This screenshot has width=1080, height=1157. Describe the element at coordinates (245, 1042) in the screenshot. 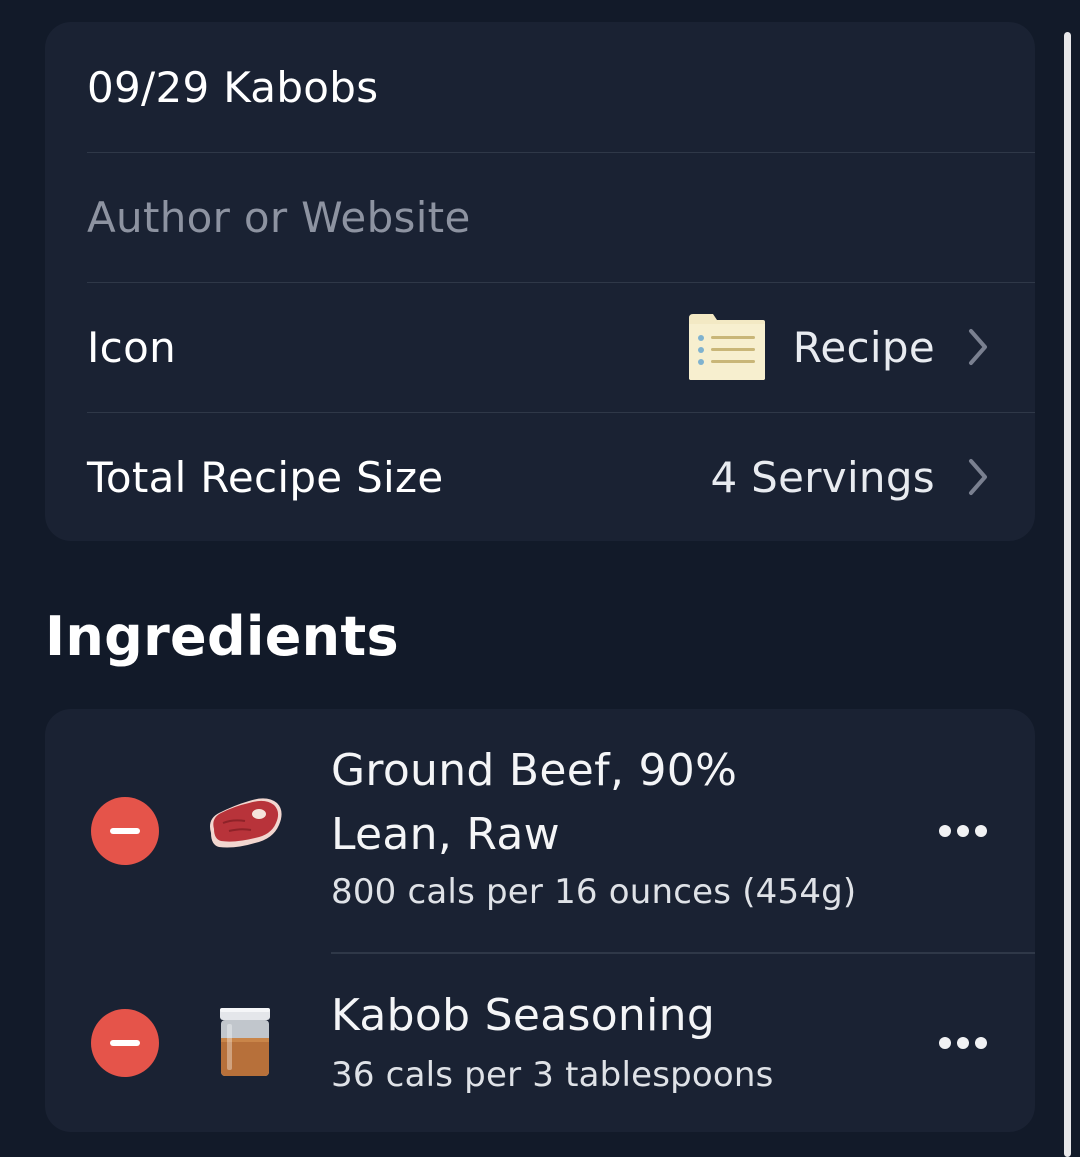

I see `spice-jar-icon` at that location.